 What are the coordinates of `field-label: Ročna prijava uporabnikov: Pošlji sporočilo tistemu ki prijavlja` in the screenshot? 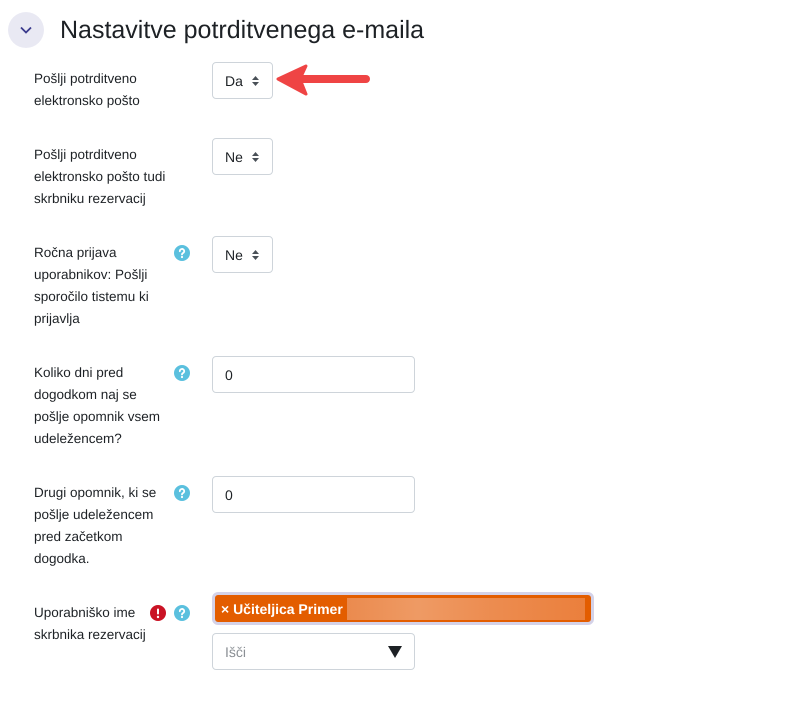 It's located at (92, 286).